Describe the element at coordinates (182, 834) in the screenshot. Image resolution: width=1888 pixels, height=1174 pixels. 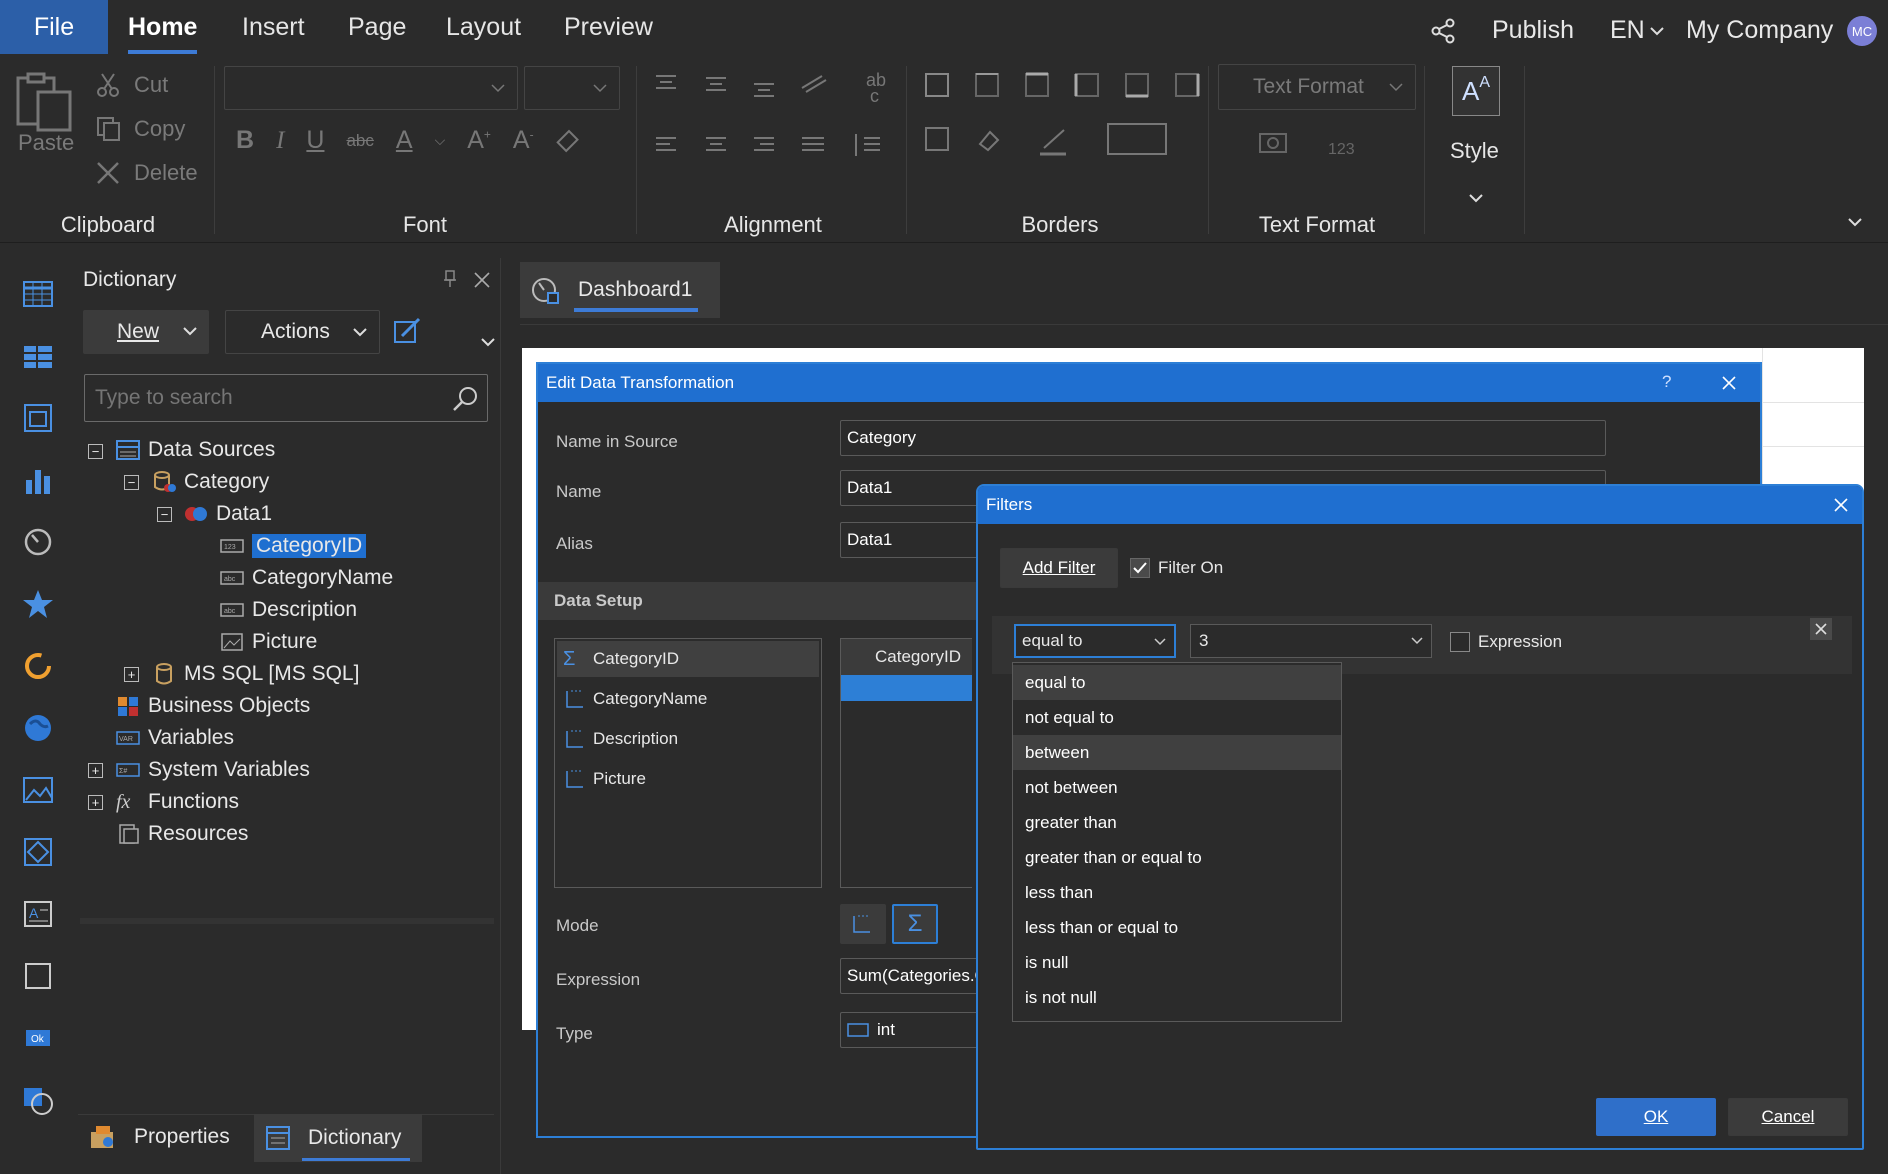
I see `tree-item-resources: Resources` at that location.